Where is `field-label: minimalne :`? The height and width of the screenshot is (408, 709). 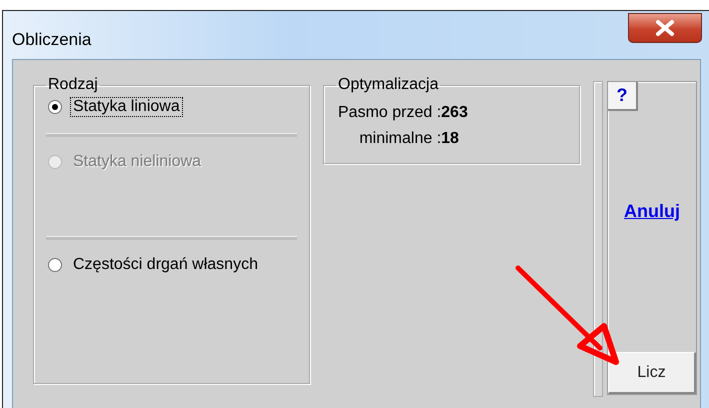
field-label: minimalne : is located at coordinates (400, 139).